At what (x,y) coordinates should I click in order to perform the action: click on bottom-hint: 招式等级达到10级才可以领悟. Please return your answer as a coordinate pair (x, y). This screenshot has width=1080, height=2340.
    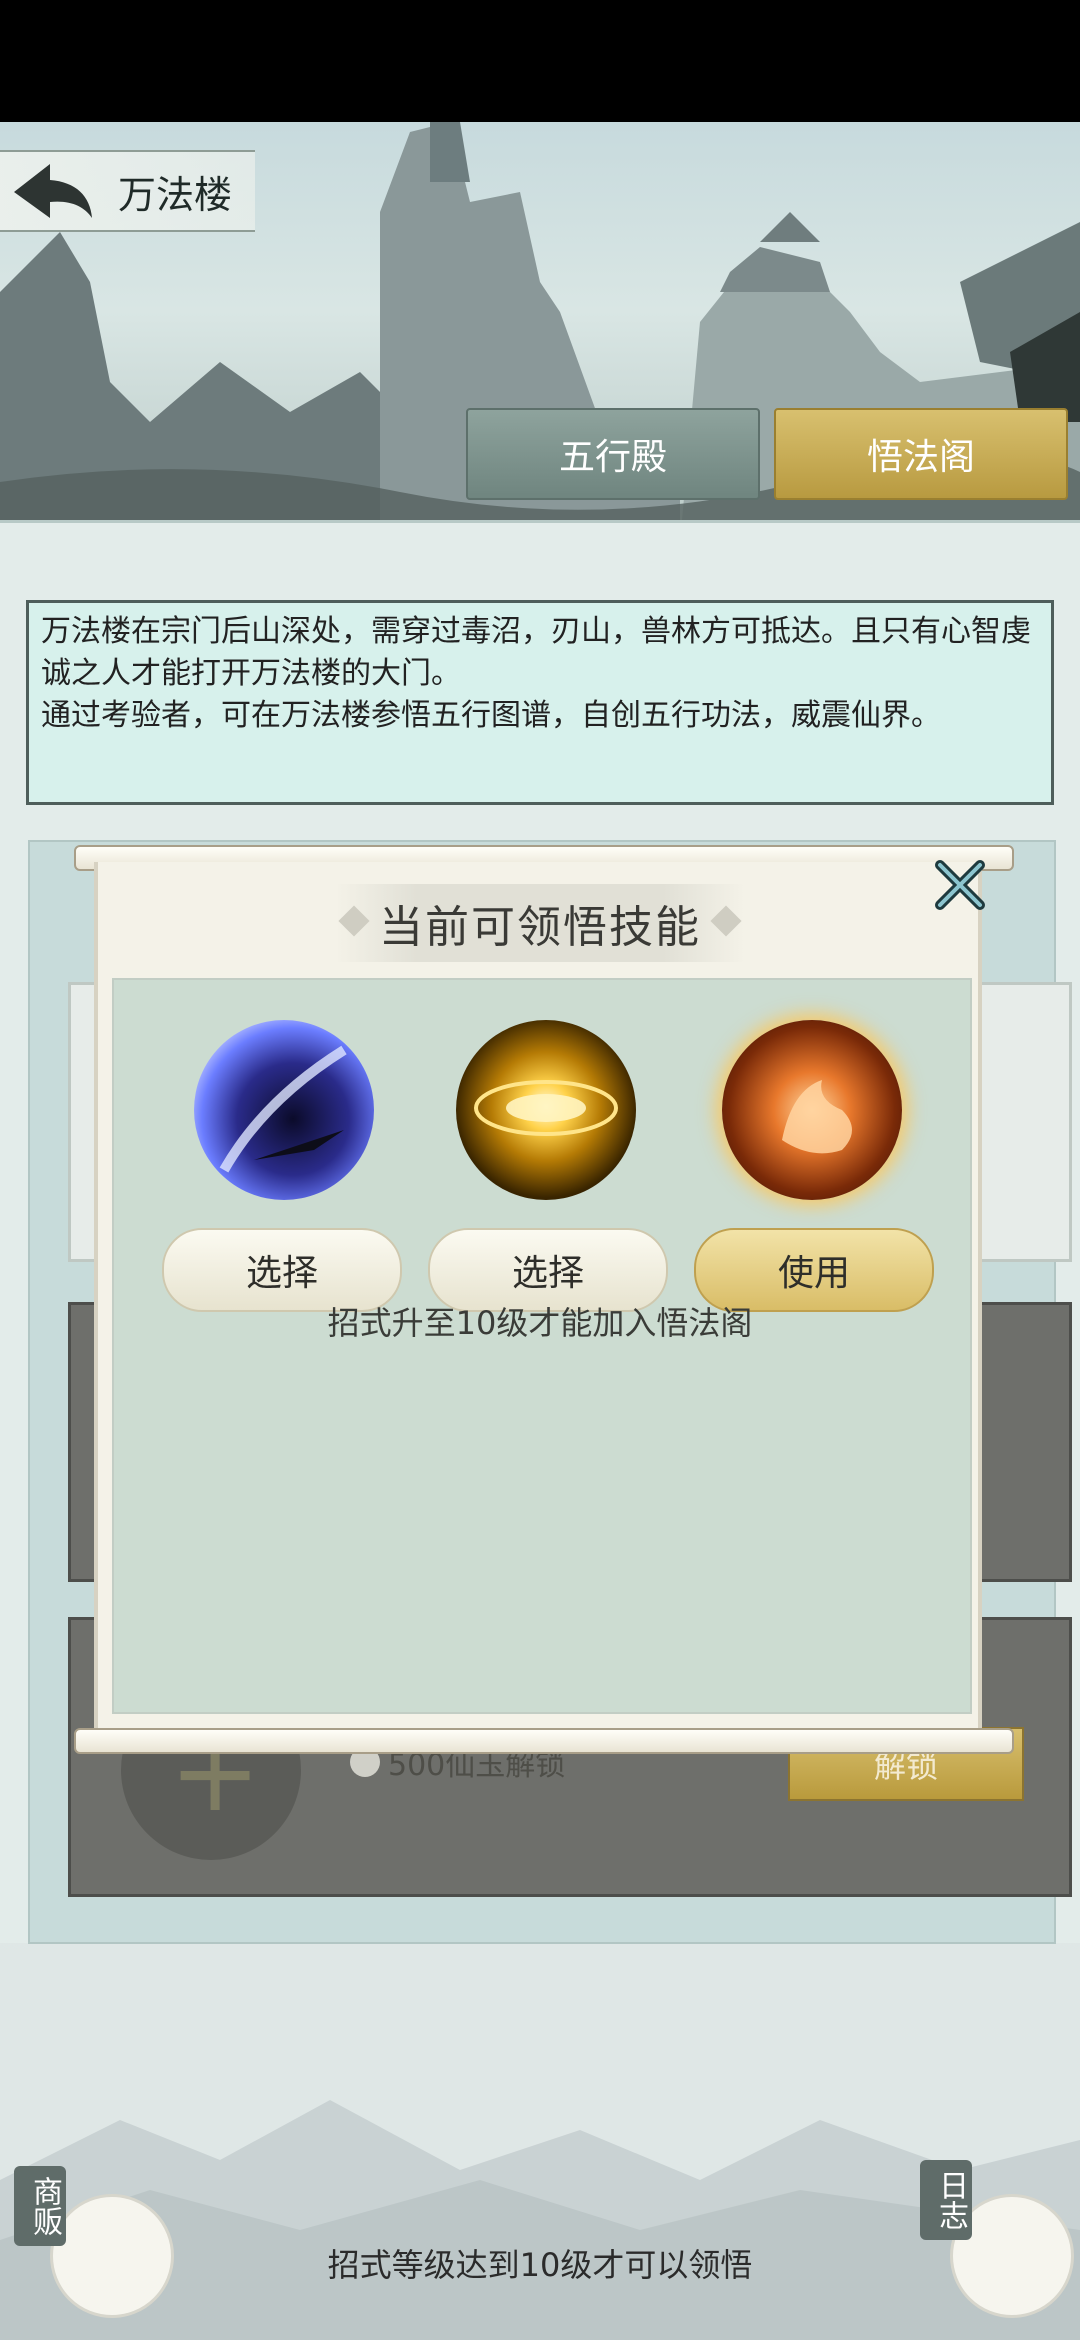
    Looking at the image, I should click on (540, 2265).